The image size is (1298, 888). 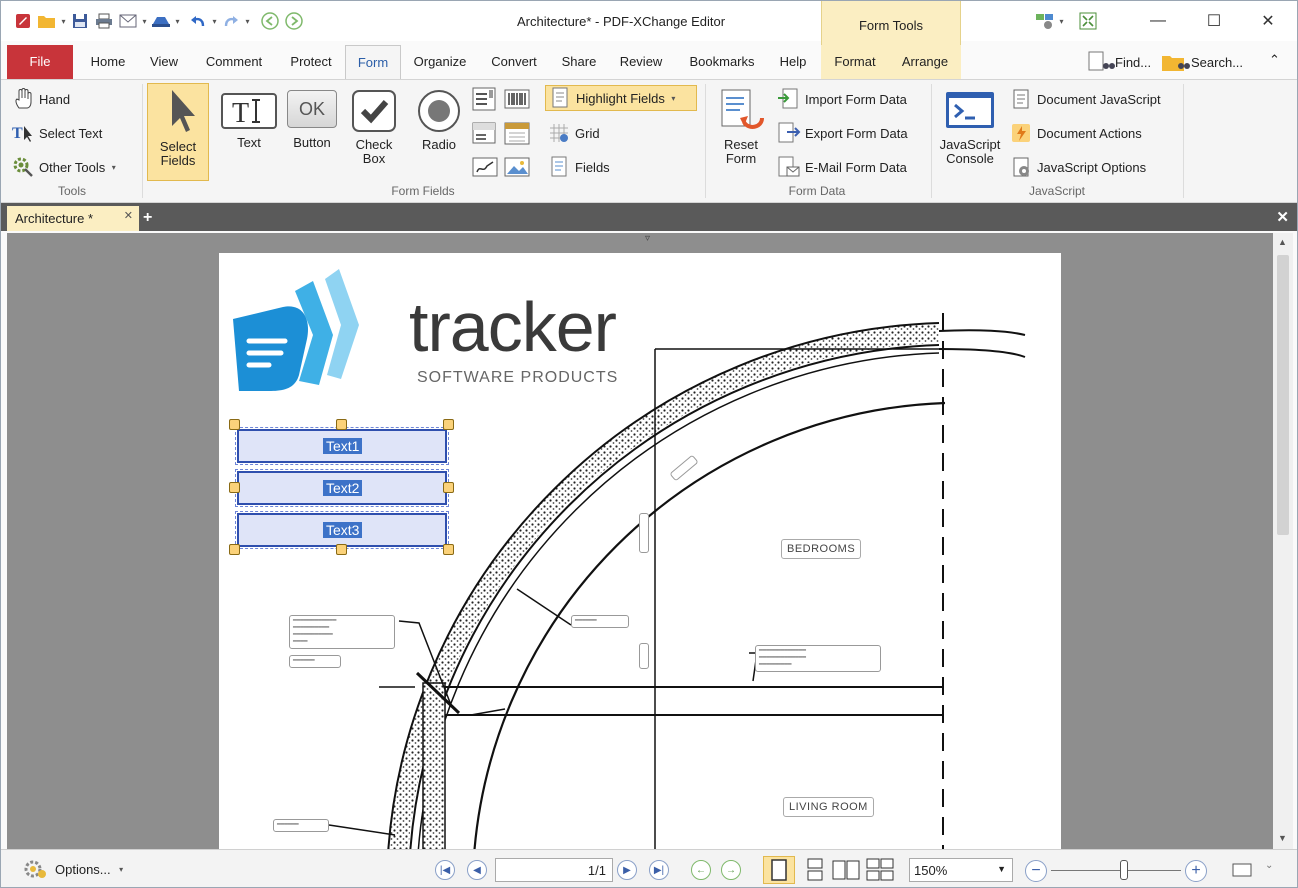 I want to click on other-tools-button: Other Tools ▾, so click(x=64, y=167).